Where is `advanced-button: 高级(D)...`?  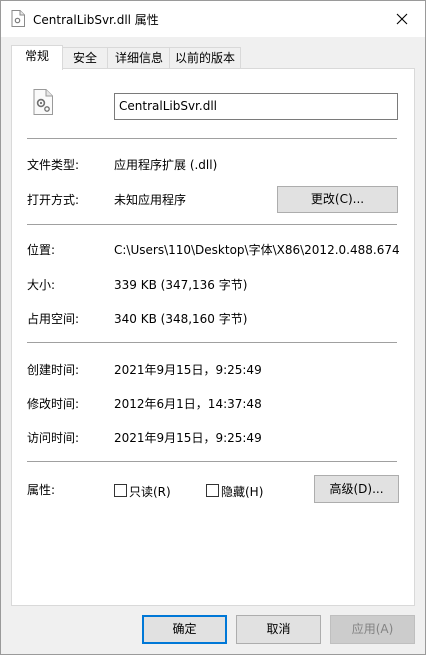
advanced-button: 高级(D)... is located at coordinates (356, 489).